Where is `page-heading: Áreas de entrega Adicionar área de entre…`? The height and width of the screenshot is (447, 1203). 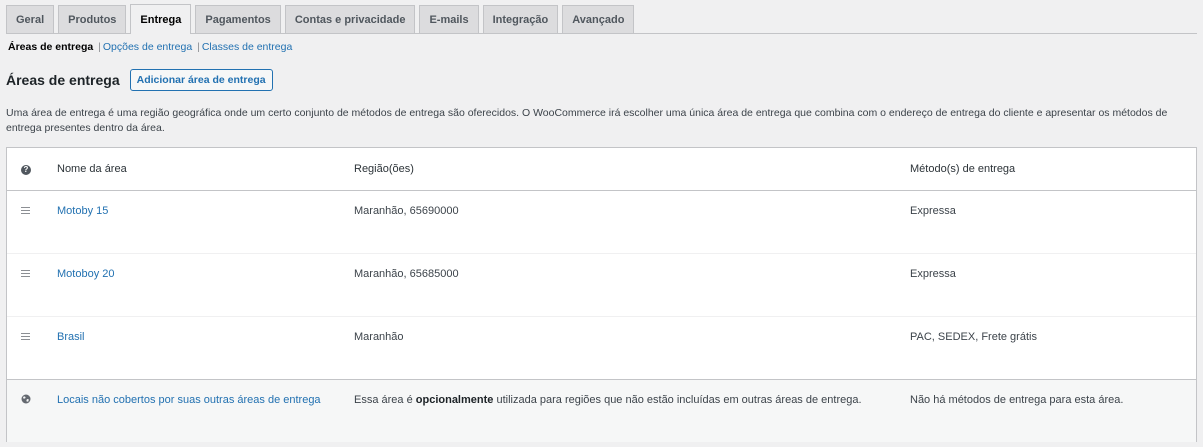 page-heading: Áreas de entrega Adicionar área de entre… is located at coordinates (139, 80).